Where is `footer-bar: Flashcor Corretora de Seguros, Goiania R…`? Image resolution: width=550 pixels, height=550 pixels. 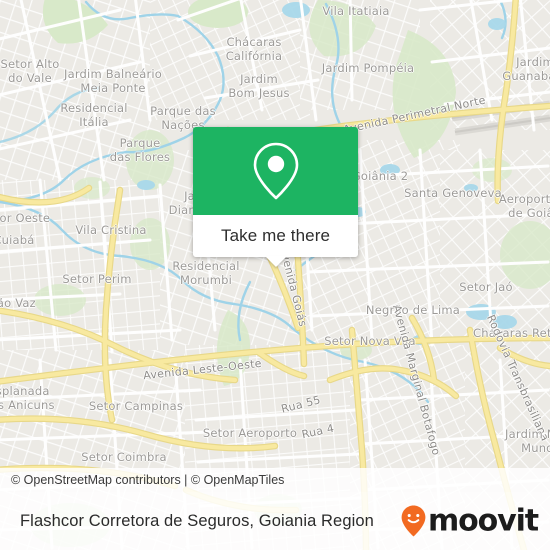 footer-bar: Flashcor Corretora de Seguros, Goiania R… is located at coordinates (275, 521).